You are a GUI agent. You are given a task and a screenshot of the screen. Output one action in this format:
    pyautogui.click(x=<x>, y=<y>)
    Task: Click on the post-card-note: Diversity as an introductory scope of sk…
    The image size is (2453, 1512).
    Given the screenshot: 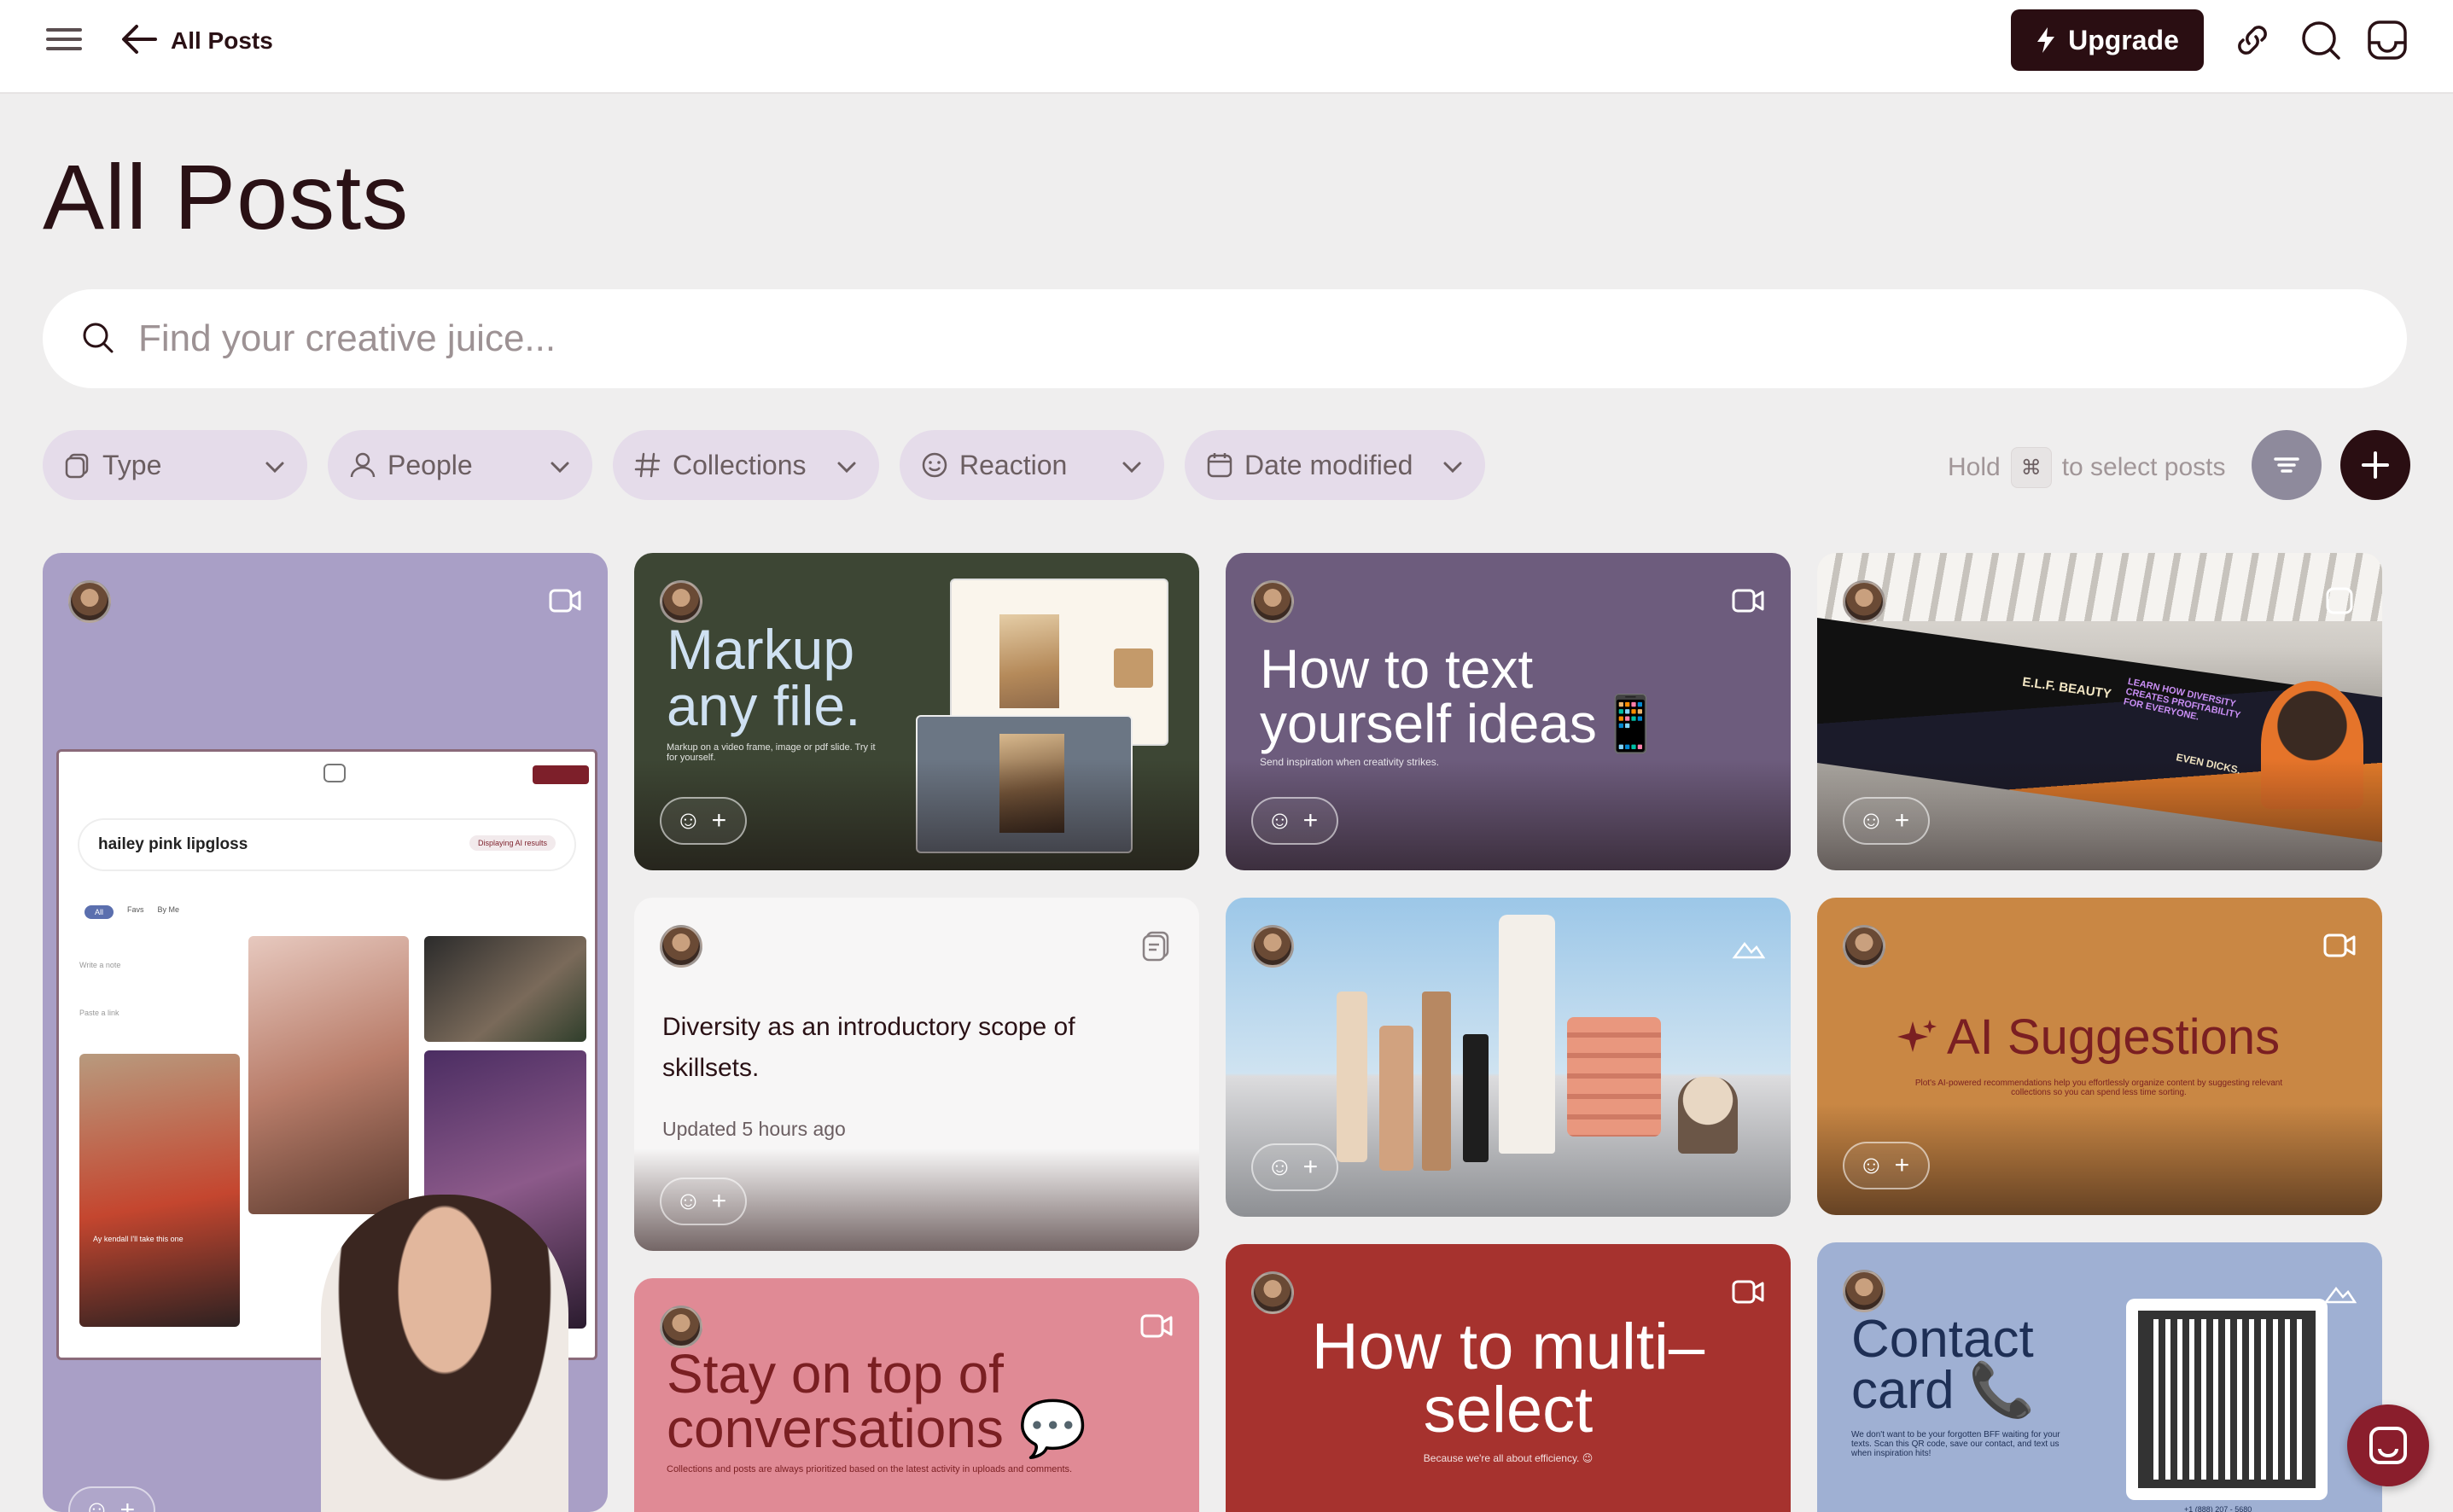 What is the action you would take?
    pyautogui.click(x=916, y=1074)
    